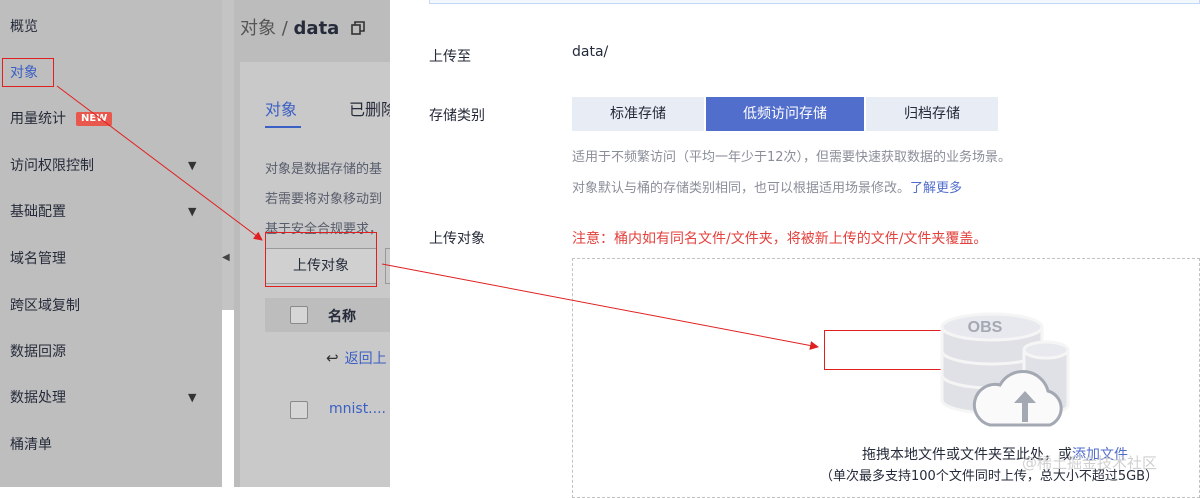  I want to click on arrow-upload-to-dropzone, so click(600, 306).